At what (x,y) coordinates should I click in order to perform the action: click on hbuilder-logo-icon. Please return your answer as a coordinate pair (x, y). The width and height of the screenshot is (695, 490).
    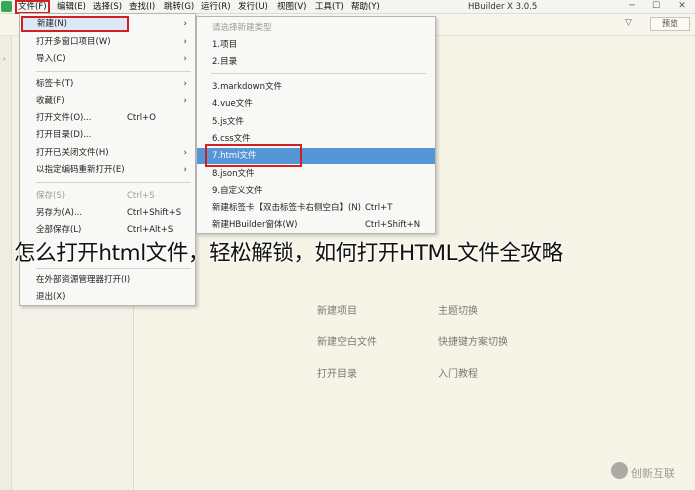
    Looking at the image, I should click on (6, 6).